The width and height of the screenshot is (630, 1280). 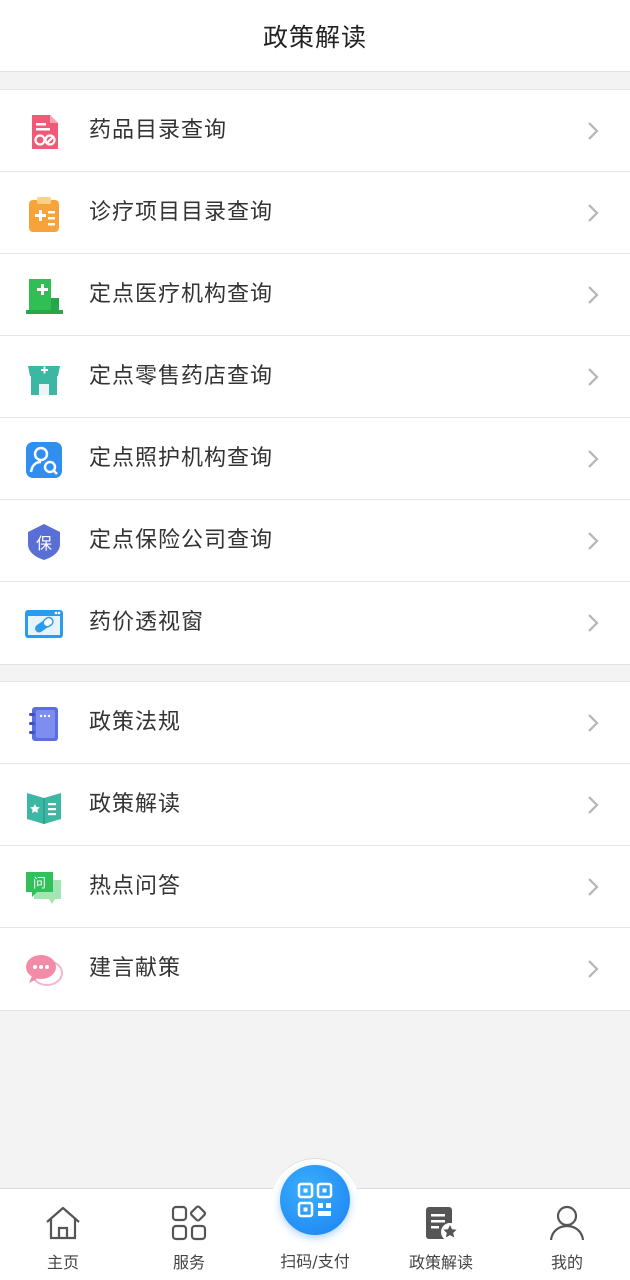 I want to click on list-item-drug-catalog: 药品目录查询, so click(x=315, y=131).